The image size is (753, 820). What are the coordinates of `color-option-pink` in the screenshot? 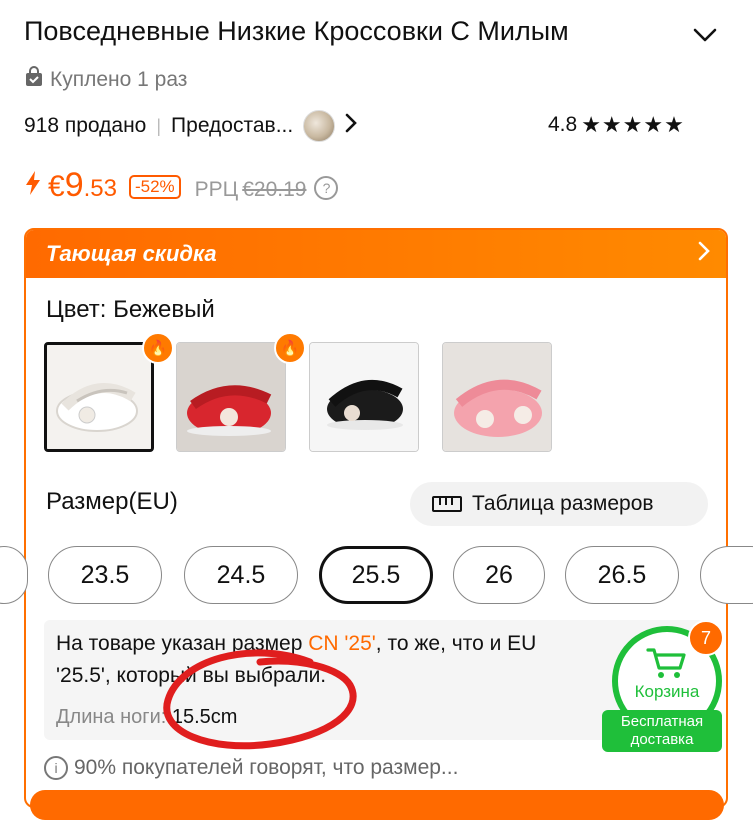 It's located at (497, 397).